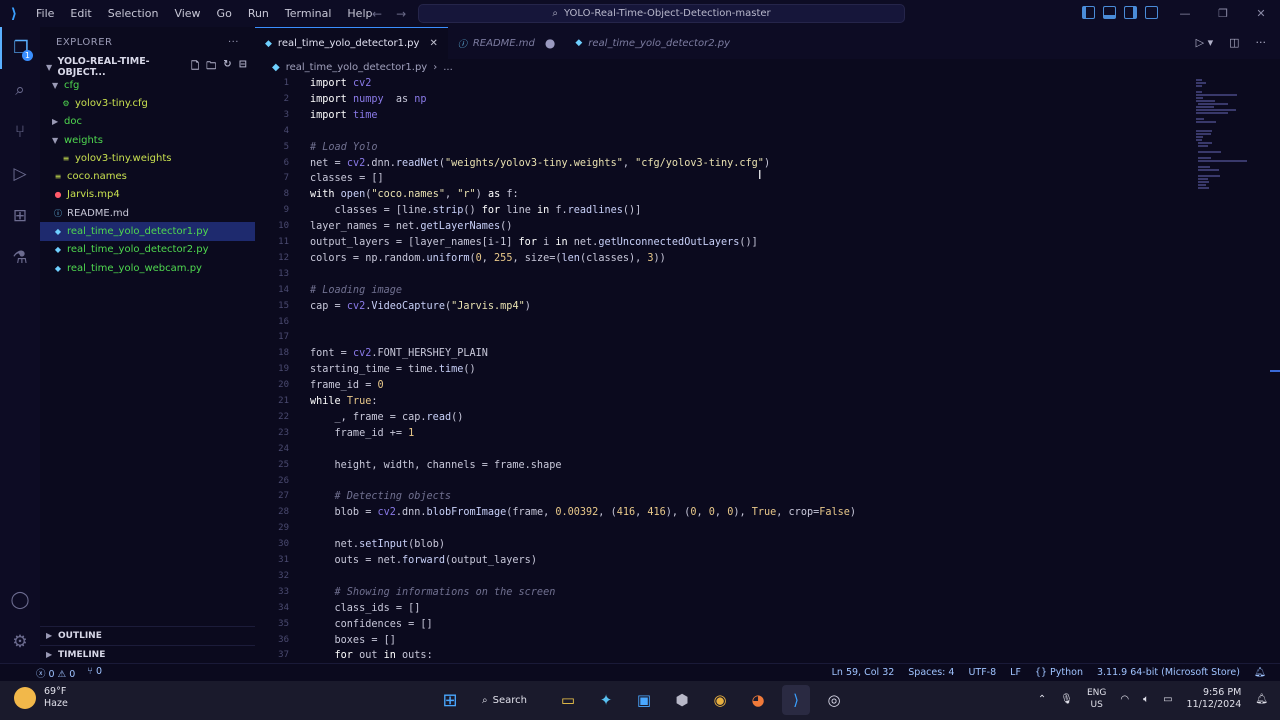 The width and height of the screenshot is (1280, 720). Describe the element at coordinates (20, 48) in the screenshot. I see `explorer-icon: ❐ 1` at that location.